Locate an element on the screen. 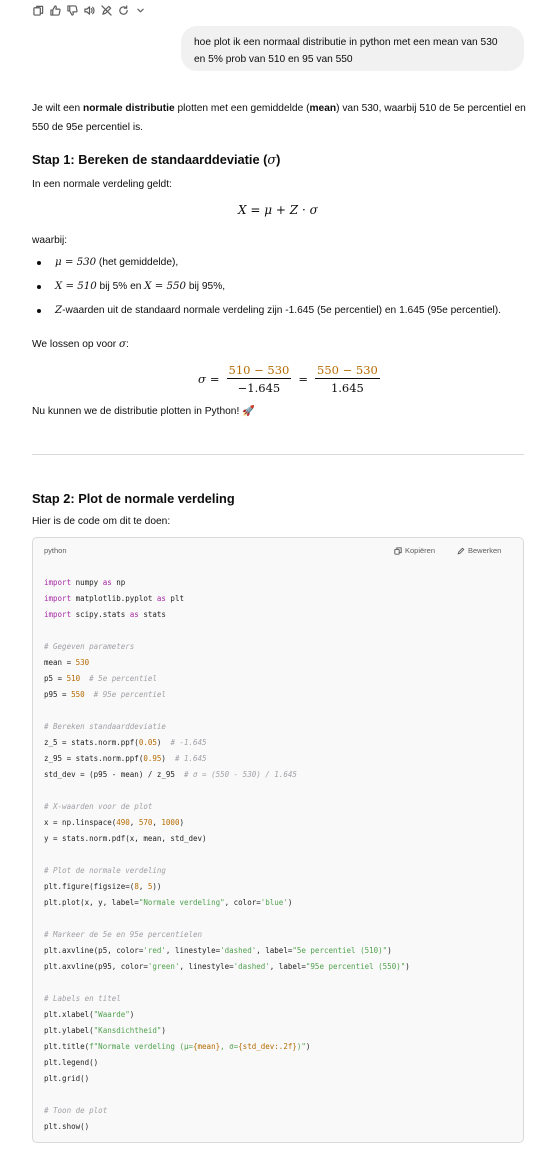  code-line: plt.figure(figsize=(8, 5)) is located at coordinates (227, 887).